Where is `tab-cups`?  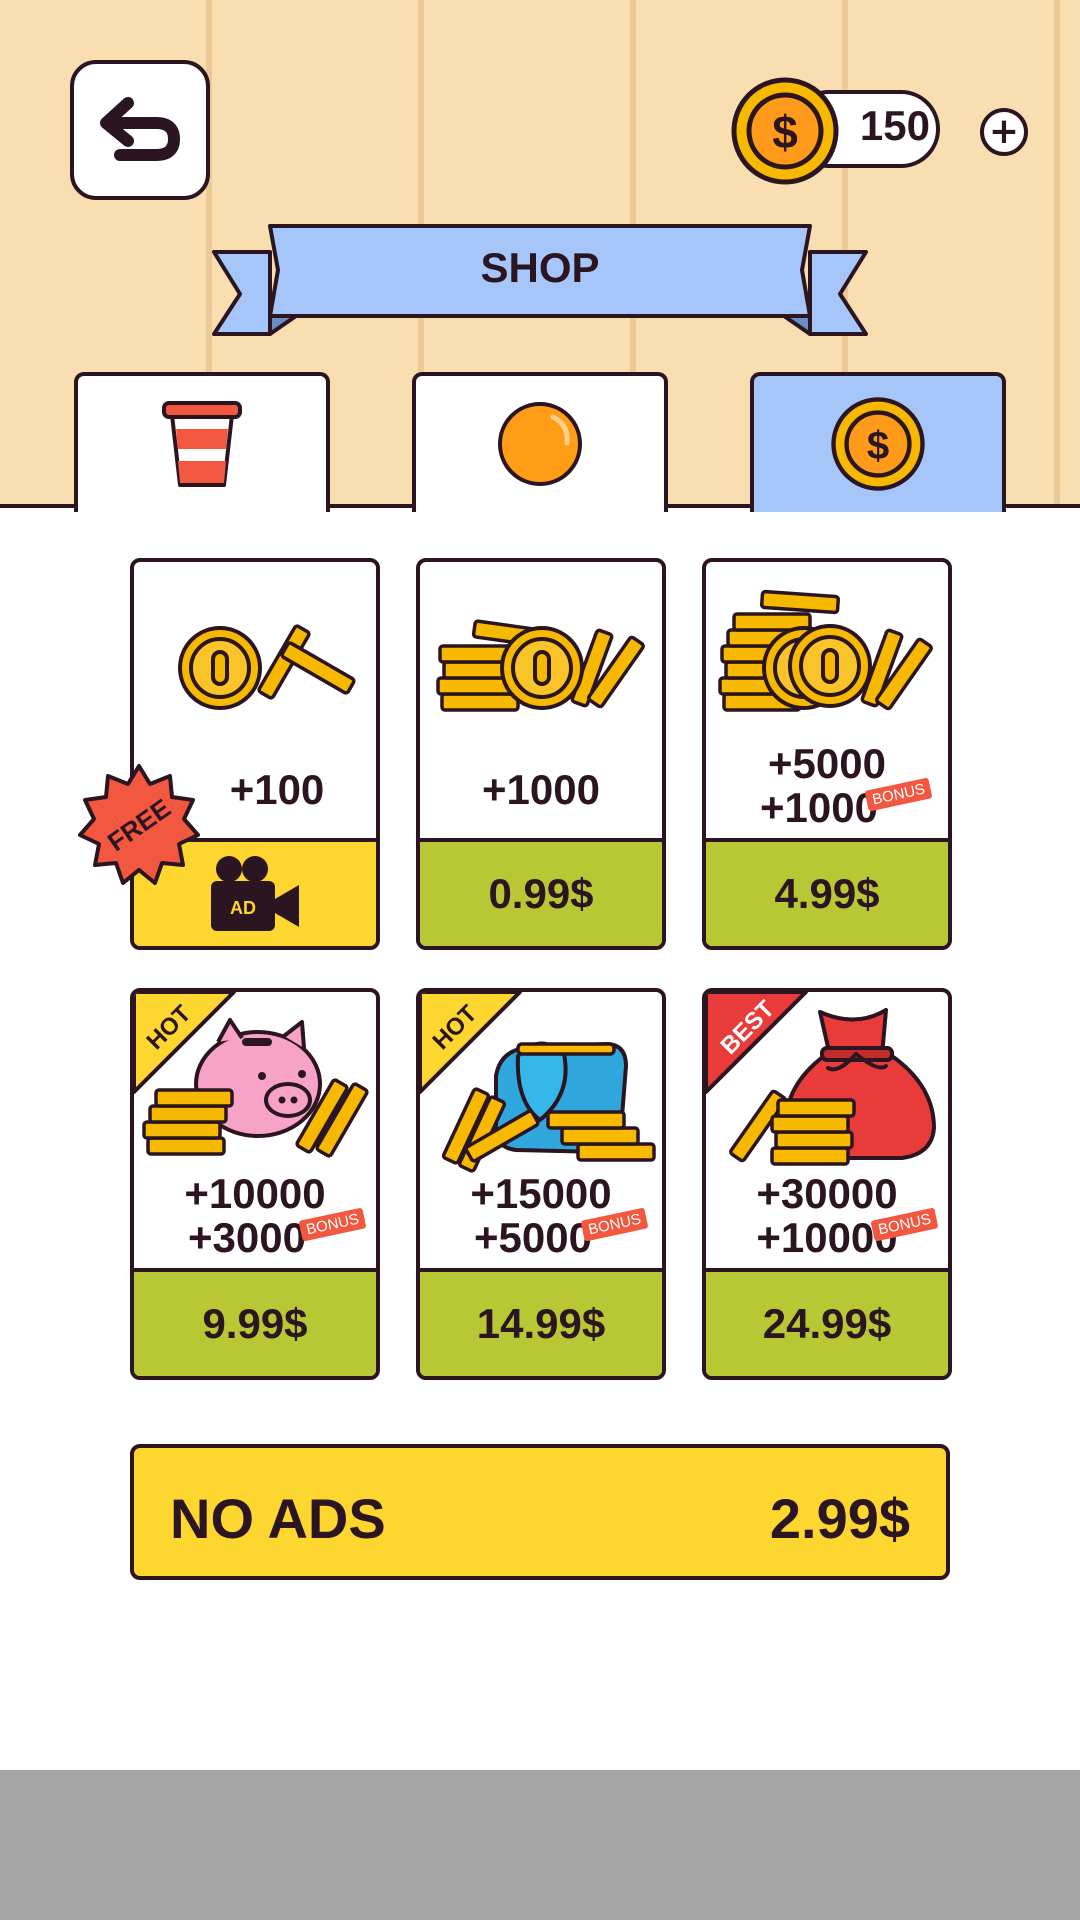 tab-cups is located at coordinates (202, 442).